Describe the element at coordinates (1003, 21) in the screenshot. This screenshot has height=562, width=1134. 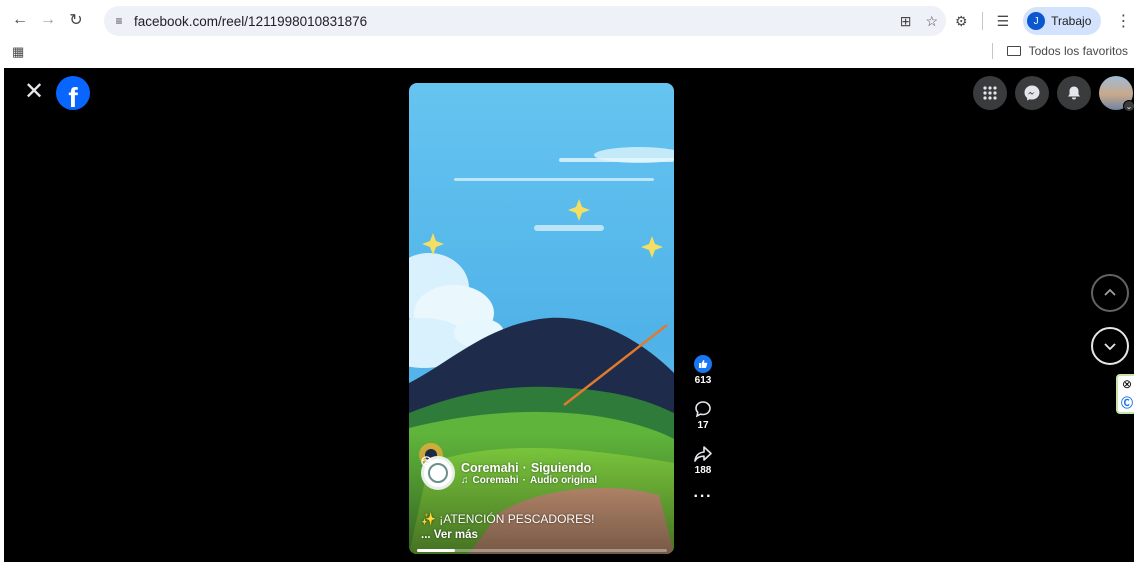
I see `reading-list-icon: ☰` at that location.